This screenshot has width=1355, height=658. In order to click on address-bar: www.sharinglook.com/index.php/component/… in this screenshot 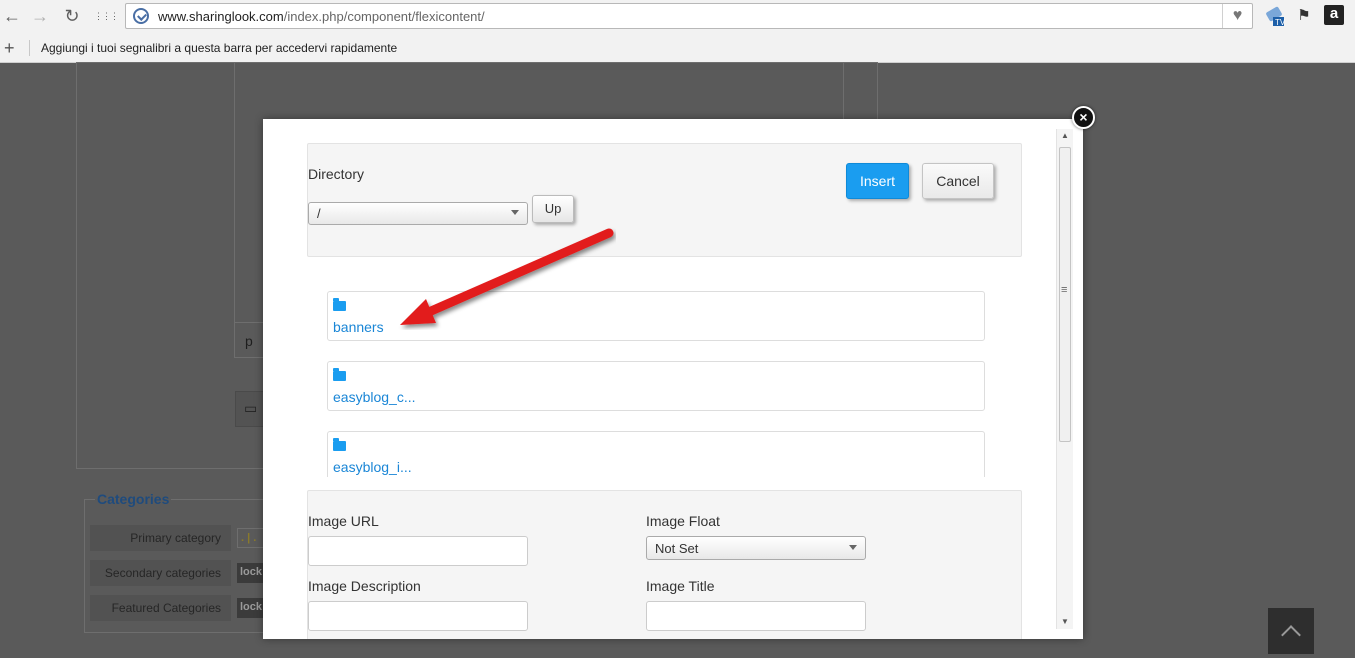, I will do `click(689, 16)`.